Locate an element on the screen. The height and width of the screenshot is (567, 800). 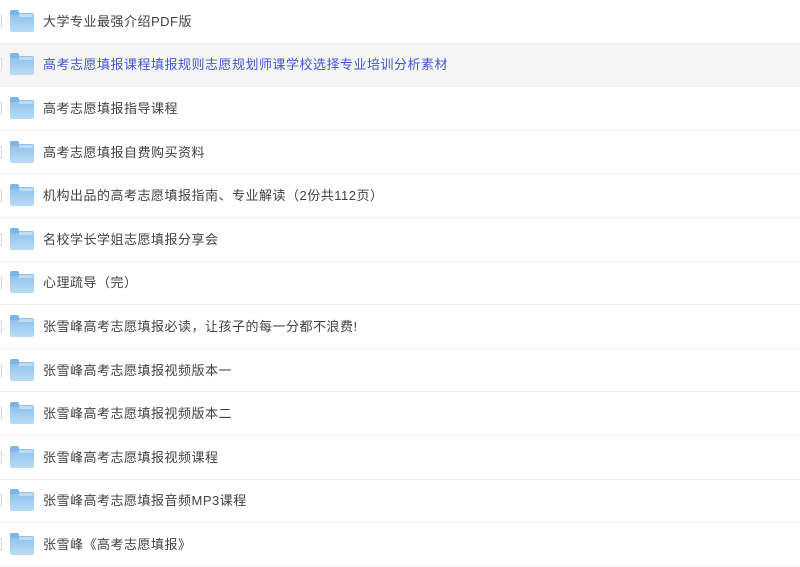
file-name-link: 高考志愿填报课程填报规则志愿规划师课学校选择专业培训分析素材 is located at coordinates (245, 64).